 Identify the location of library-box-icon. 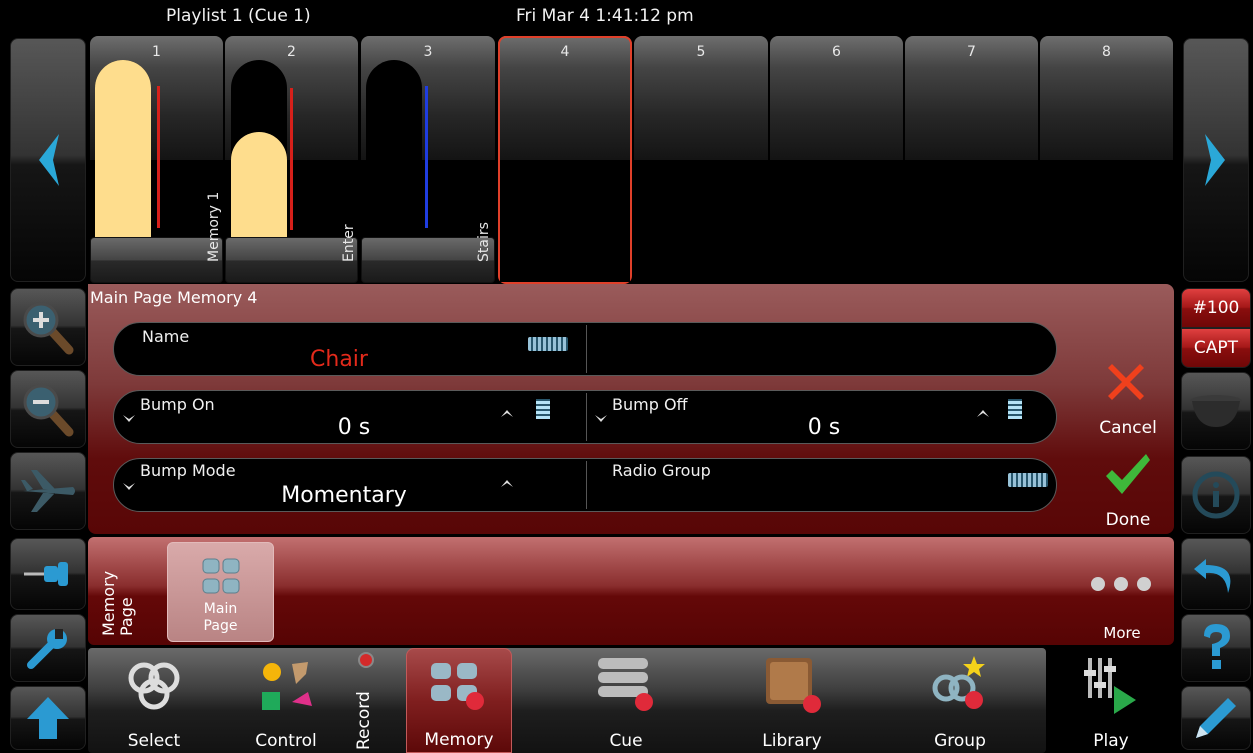
(793, 685).